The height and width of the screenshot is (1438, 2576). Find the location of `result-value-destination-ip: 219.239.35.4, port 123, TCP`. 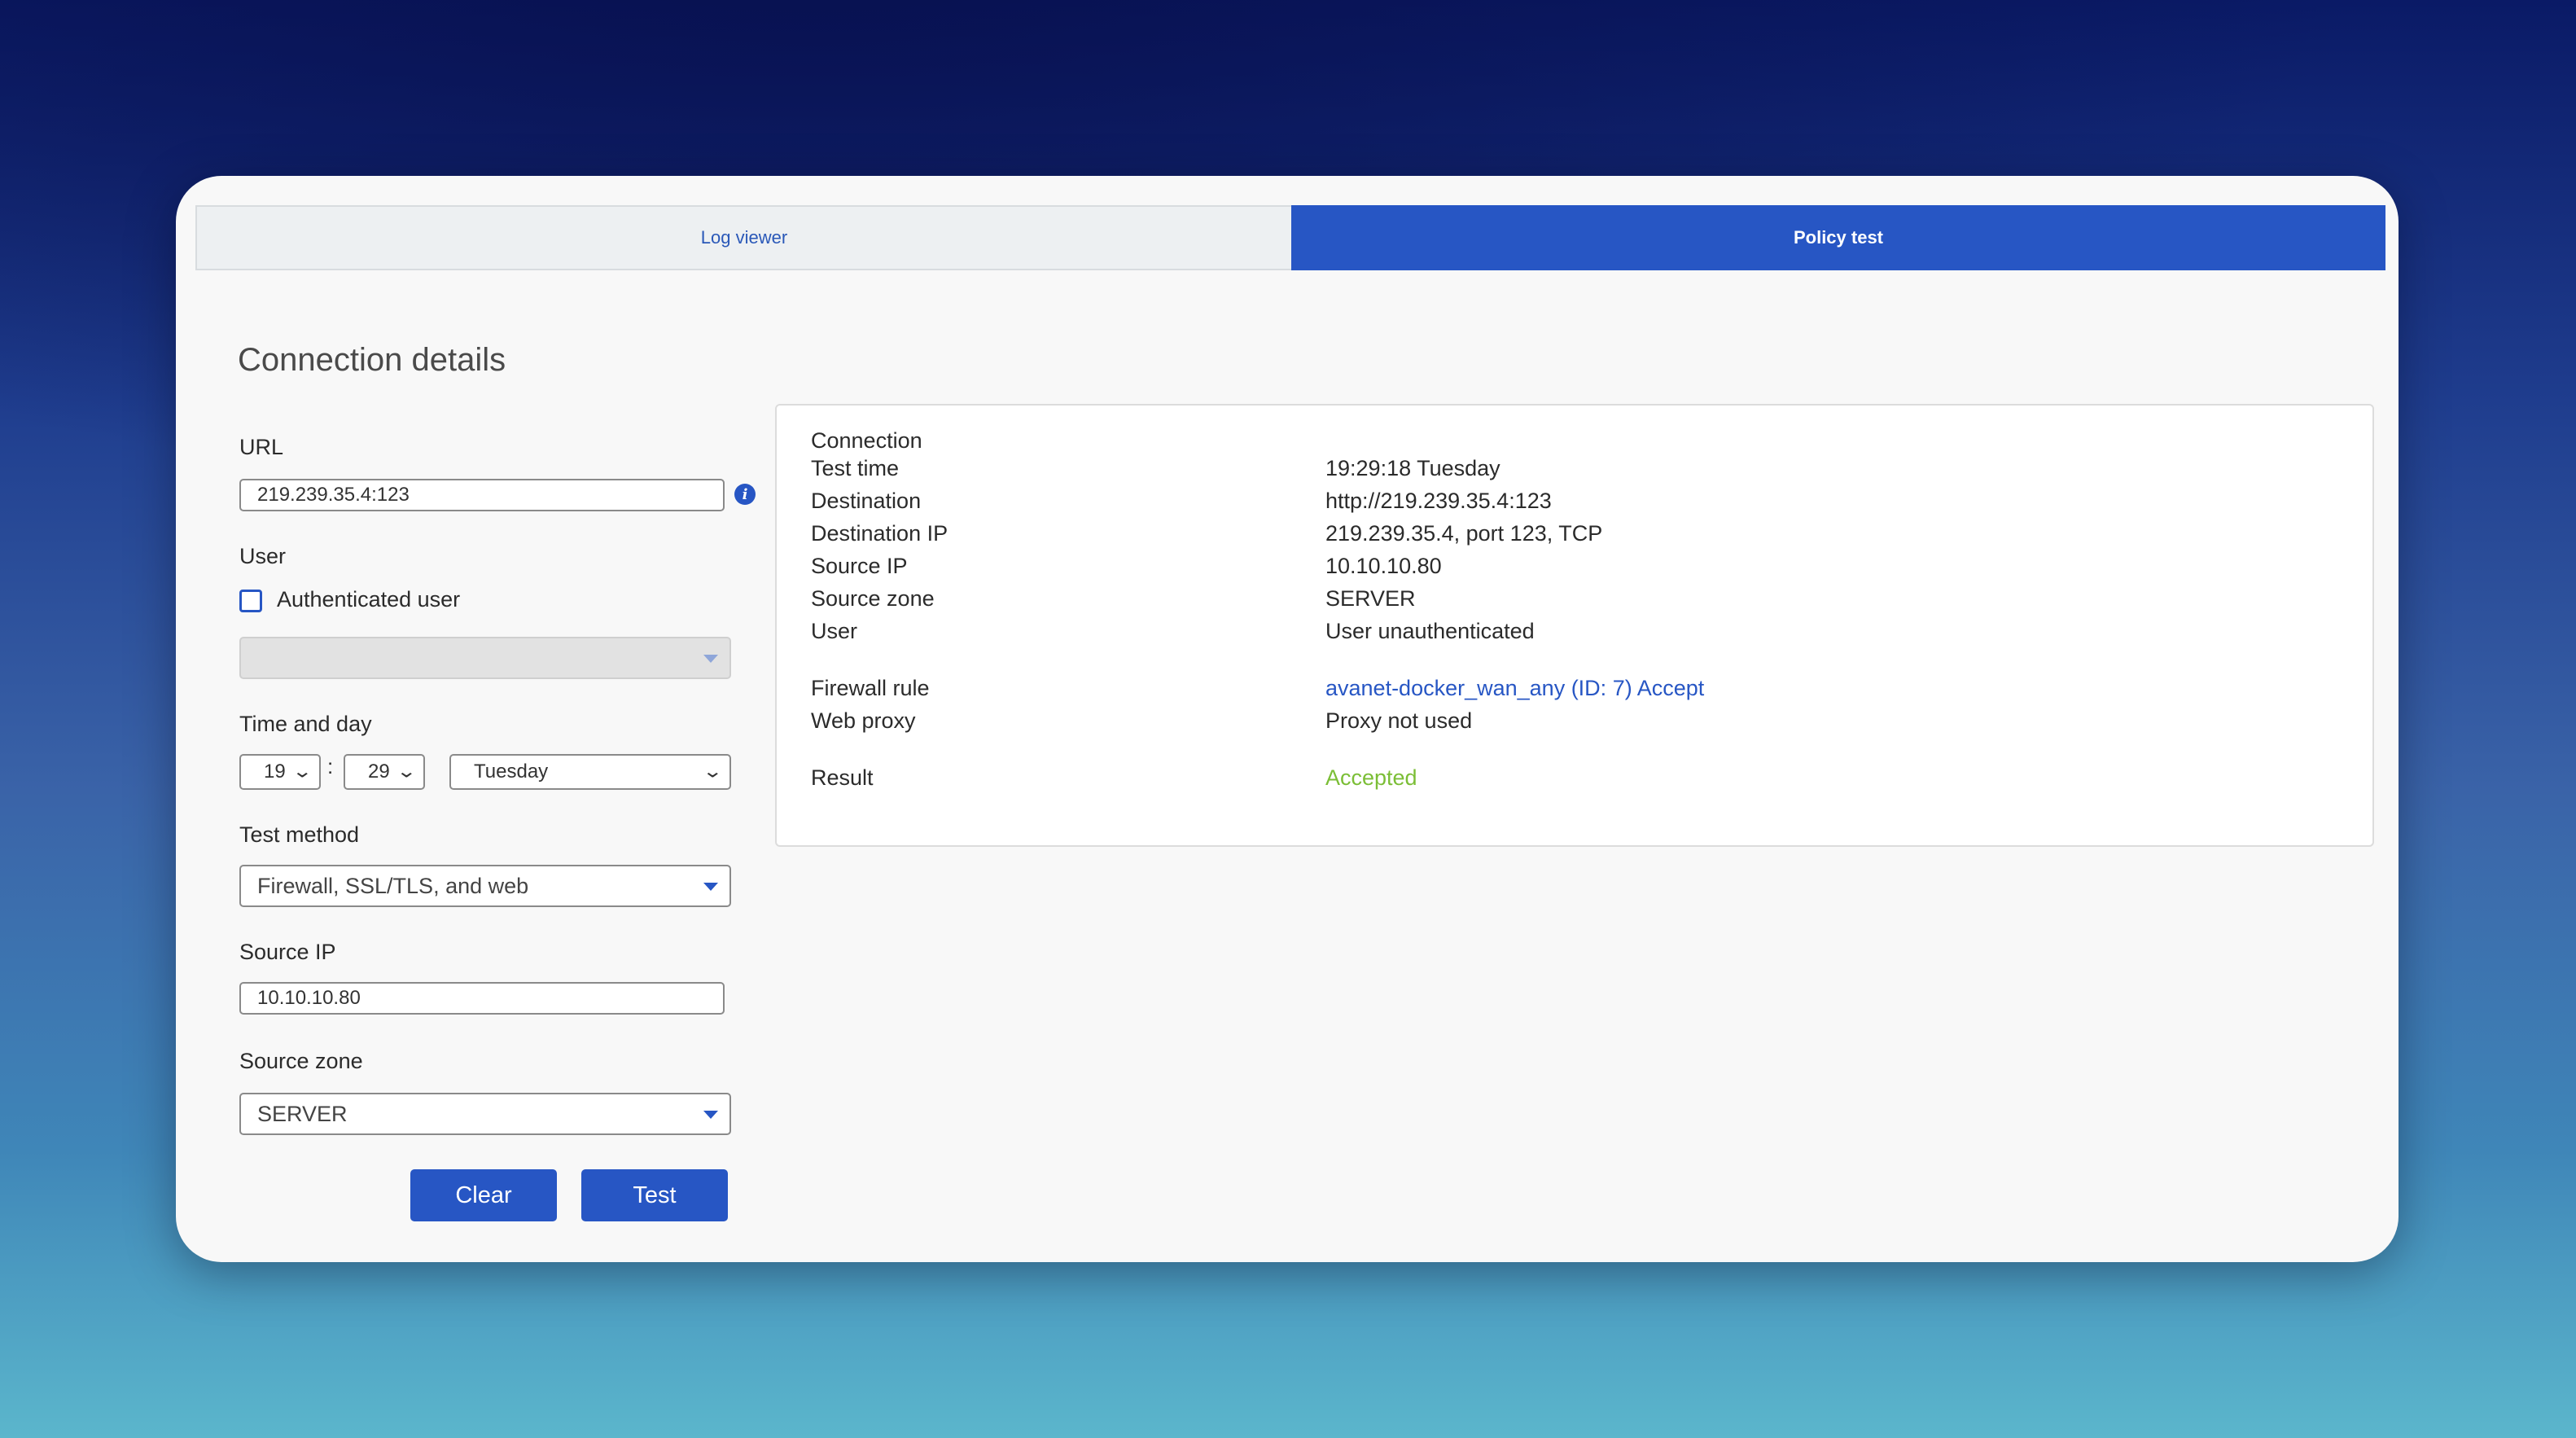

result-value-destination-ip: 219.239.35.4, port 123, TCP is located at coordinates (1464, 534).